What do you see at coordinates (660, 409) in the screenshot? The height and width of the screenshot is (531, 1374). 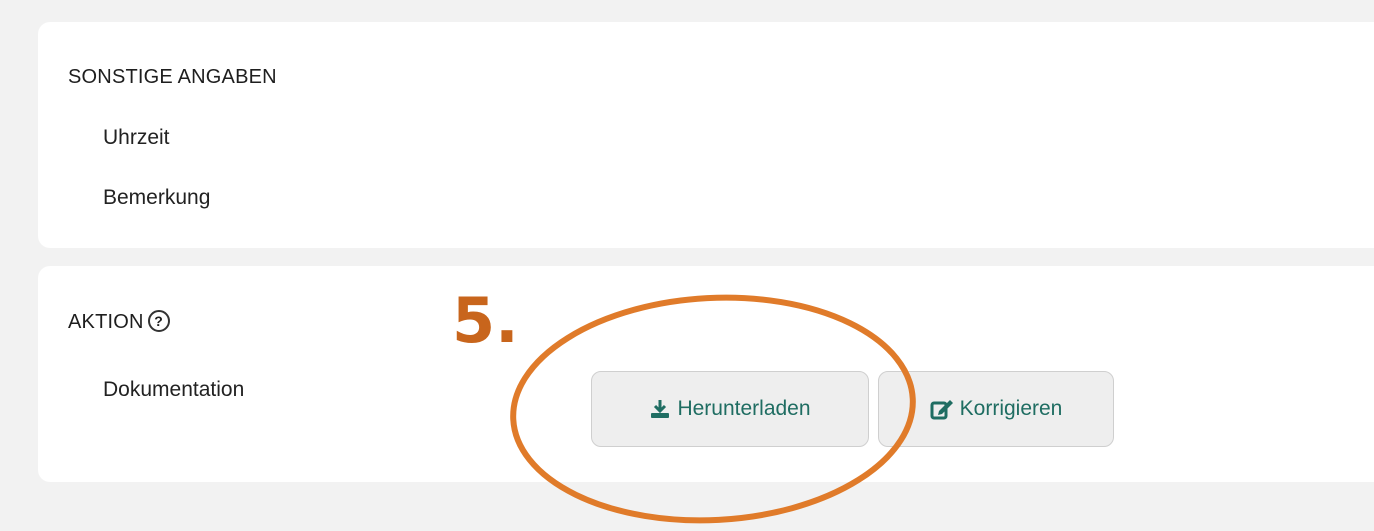 I see `download-icon` at bounding box center [660, 409].